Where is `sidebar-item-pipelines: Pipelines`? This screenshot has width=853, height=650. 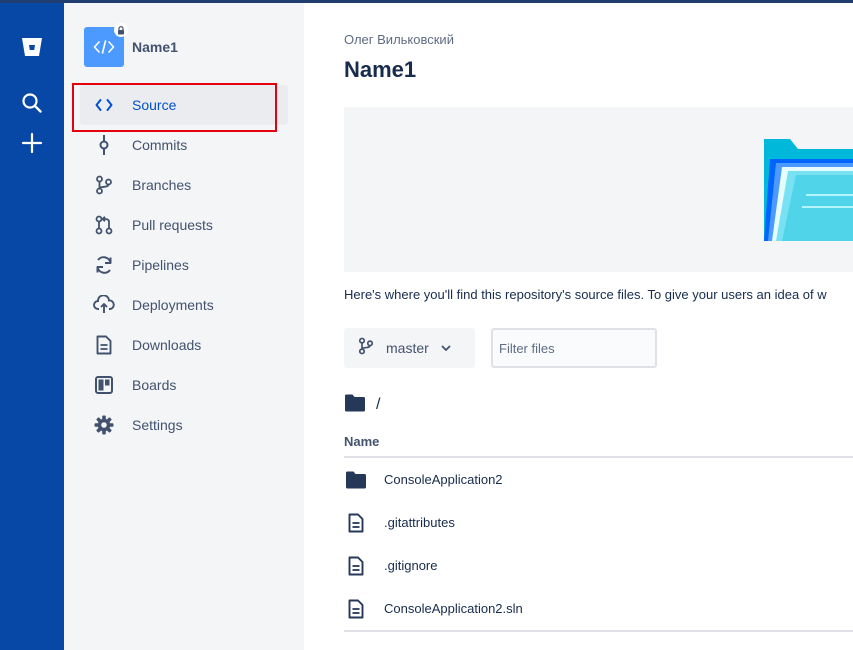 sidebar-item-pipelines: Pipelines is located at coordinates (184, 265).